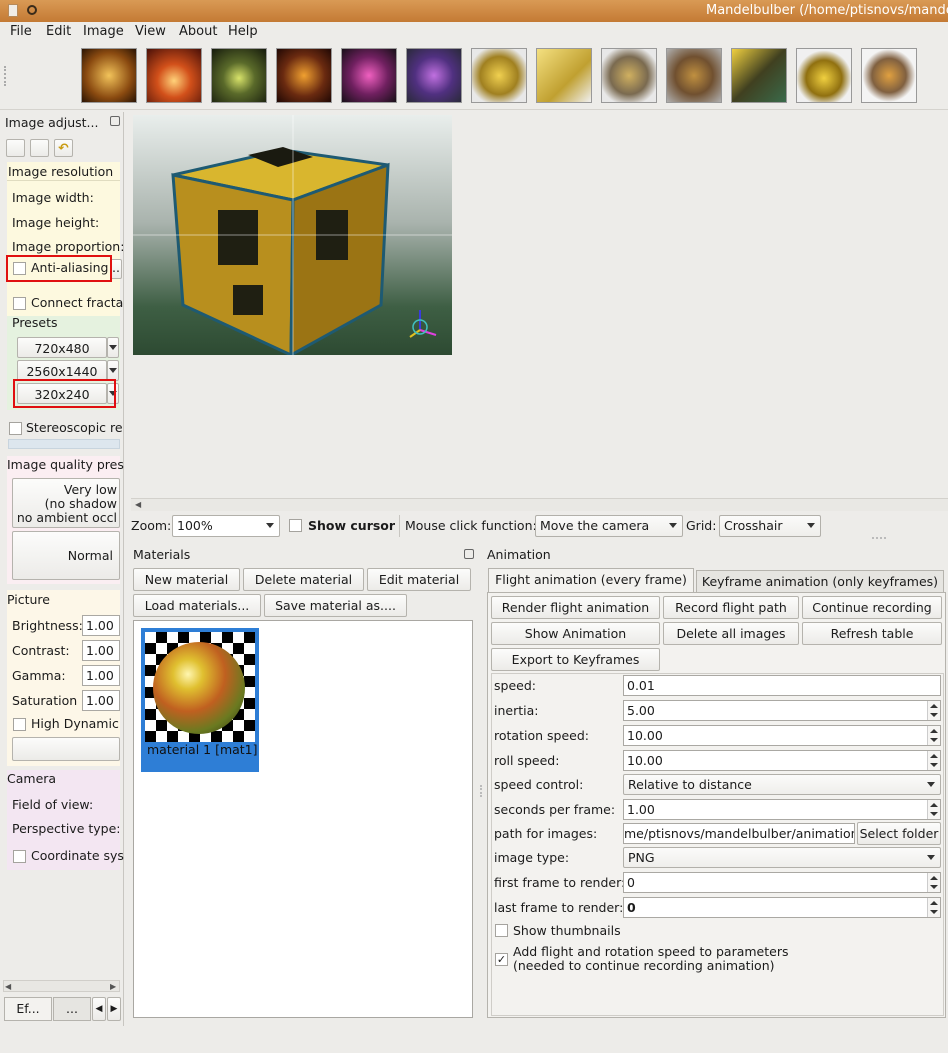 The height and width of the screenshot is (1053, 948). Describe the element at coordinates (872, 633) in the screenshot. I see `refresh-table-button: Refresh table` at that location.